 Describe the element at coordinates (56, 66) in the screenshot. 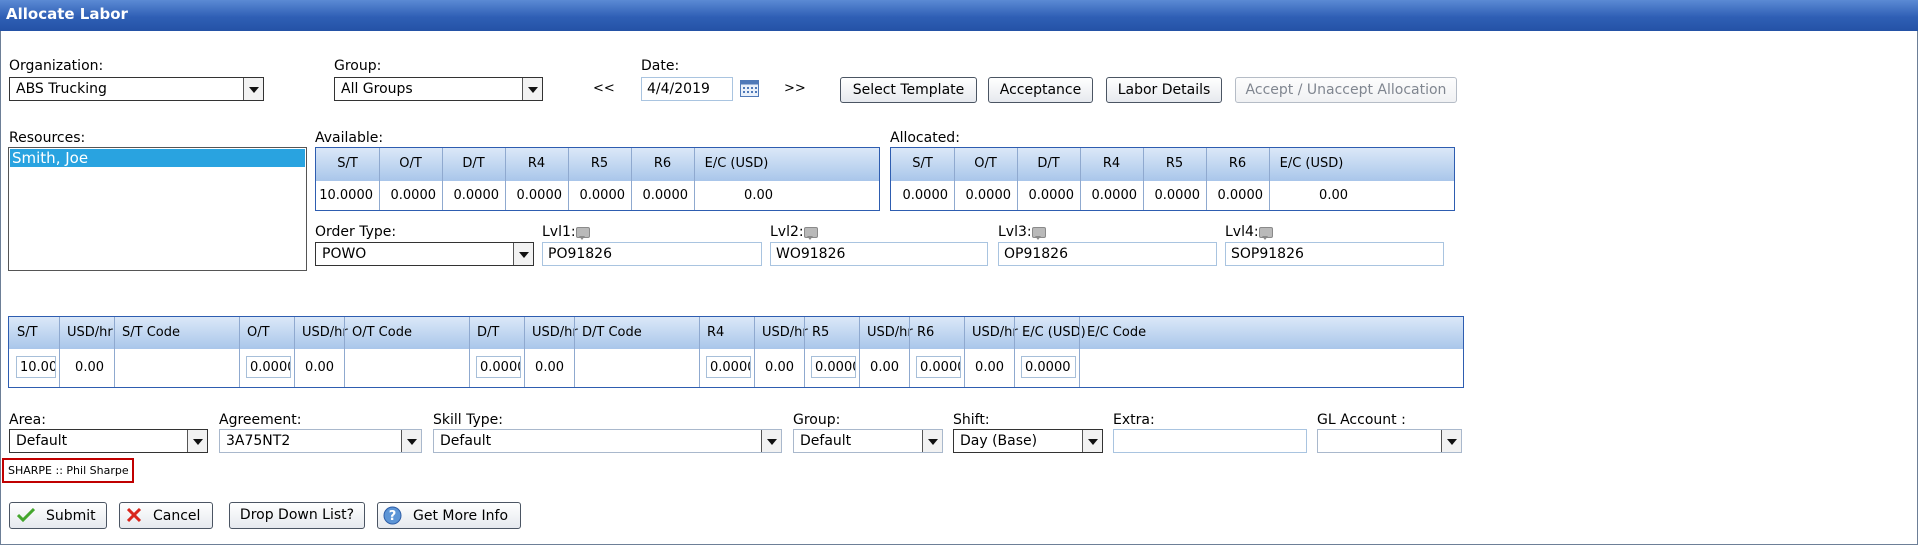

I see `organization-label: Organization:` at that location.